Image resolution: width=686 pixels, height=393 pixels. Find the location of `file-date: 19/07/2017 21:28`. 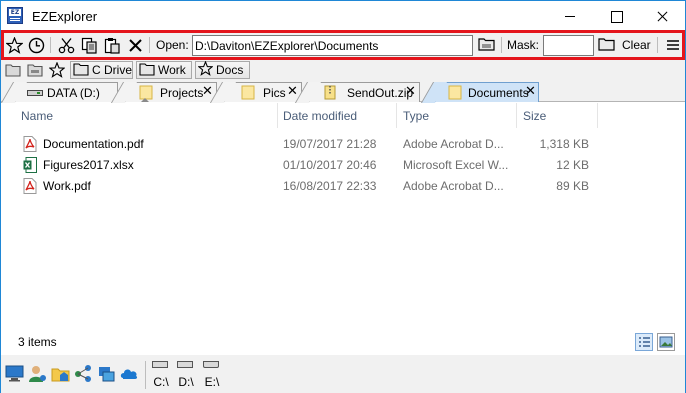

file-date: 19/07/2017 21:28 is located at coordinates (330, 144).